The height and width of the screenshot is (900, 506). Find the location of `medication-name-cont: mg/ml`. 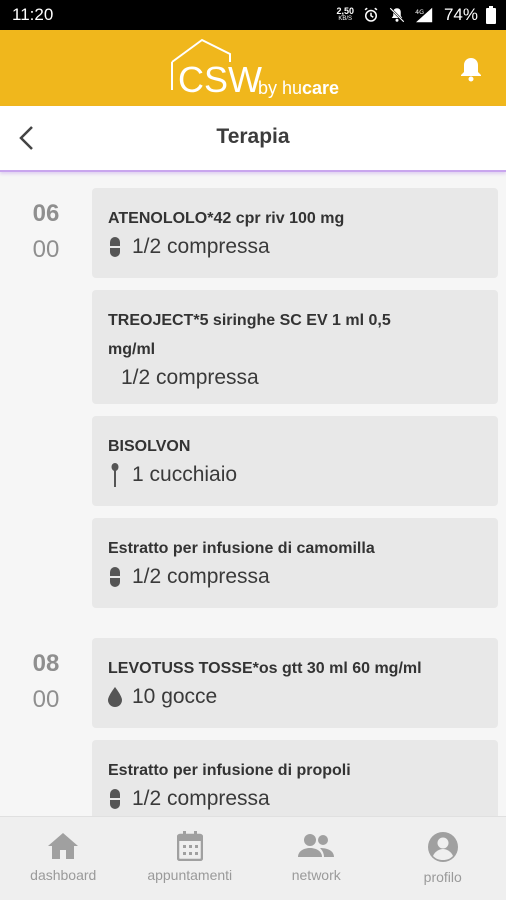

medication-name-cont: mg/ml is located at coordinates (132, 349).